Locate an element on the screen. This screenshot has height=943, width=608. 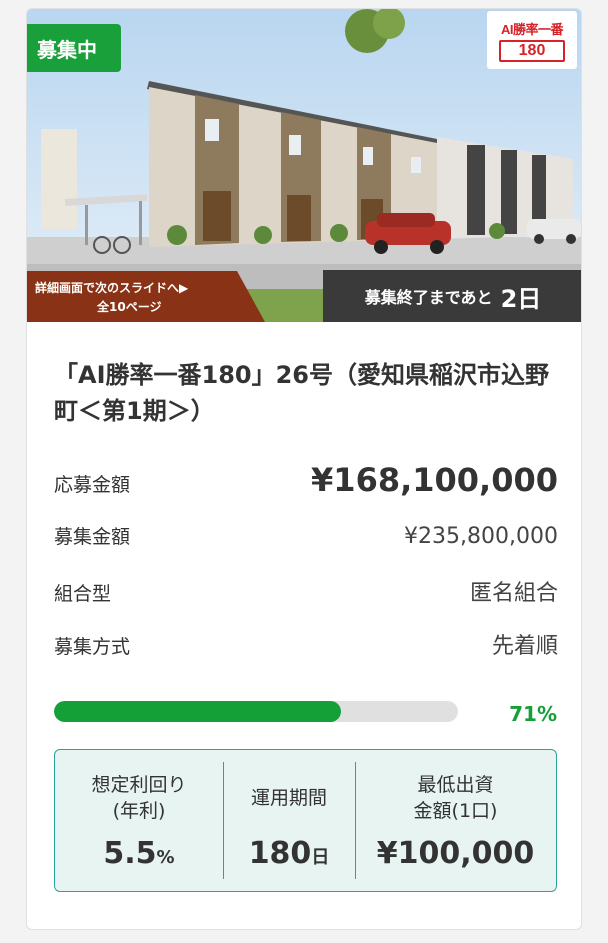
expected-yield-label: 想定利回り (年利) is located at coordinates (138, 798).